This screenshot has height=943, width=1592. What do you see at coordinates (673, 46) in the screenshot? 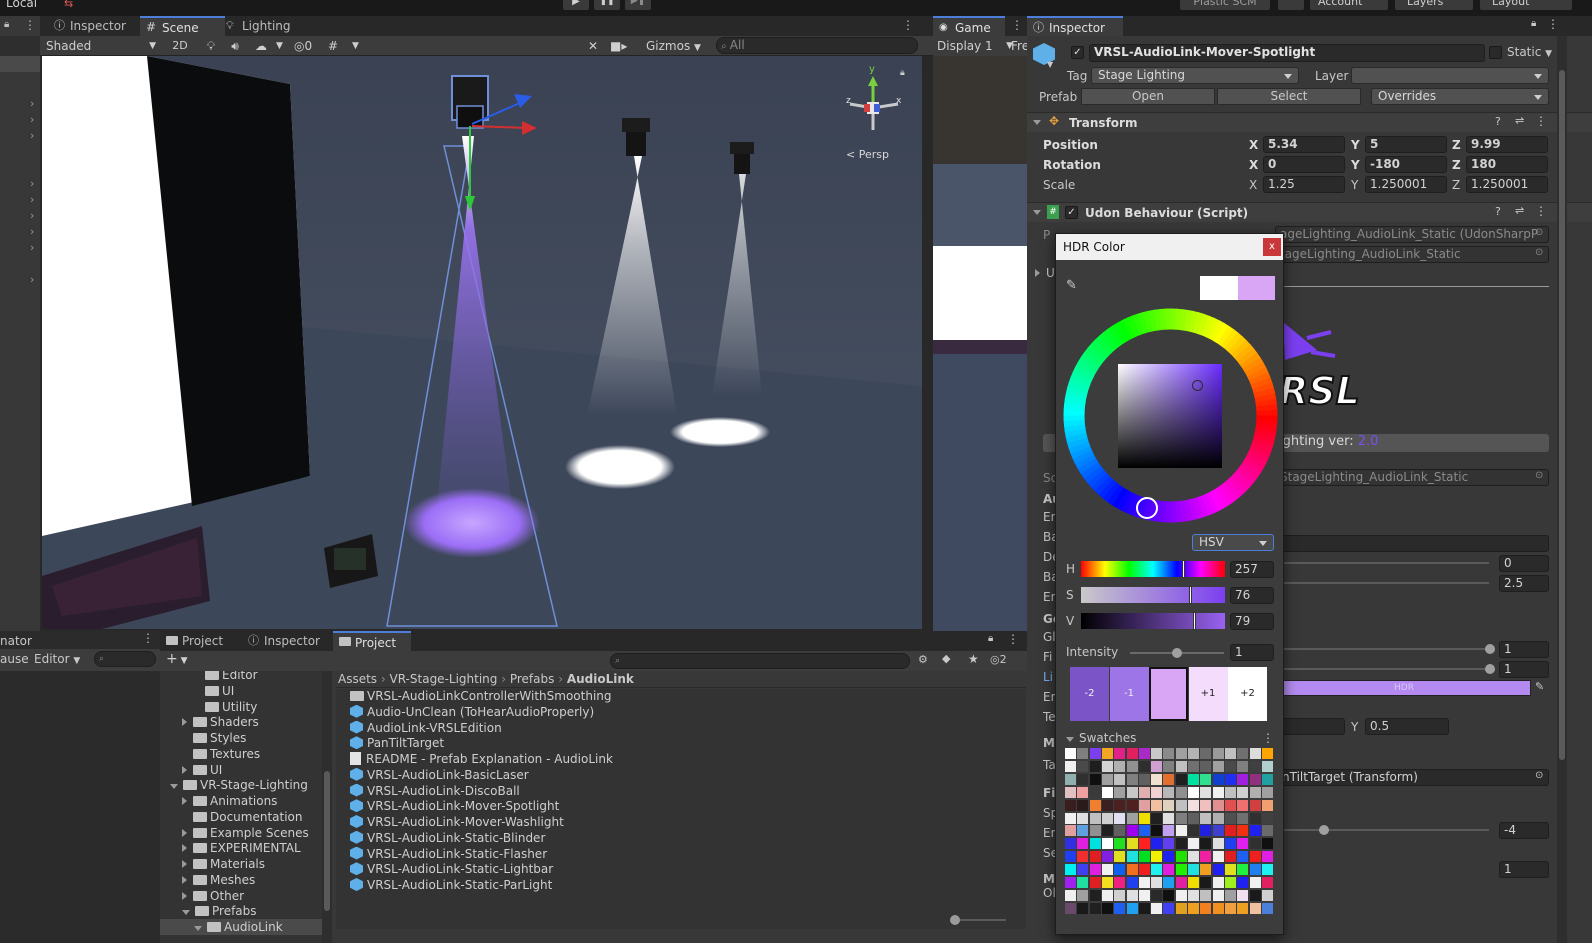
I see `gizmos-dropdown: Gizmos ▼` at bounding box center [673, 46].